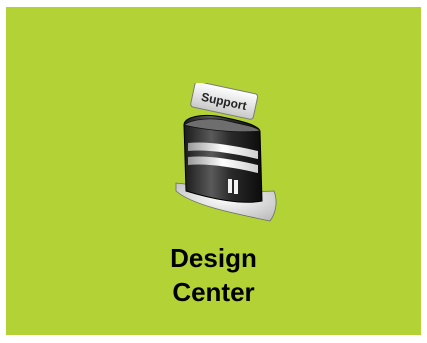 This screenshot has width=427, height=343. I want to click on label-line-2: Center, so click(213, 292).